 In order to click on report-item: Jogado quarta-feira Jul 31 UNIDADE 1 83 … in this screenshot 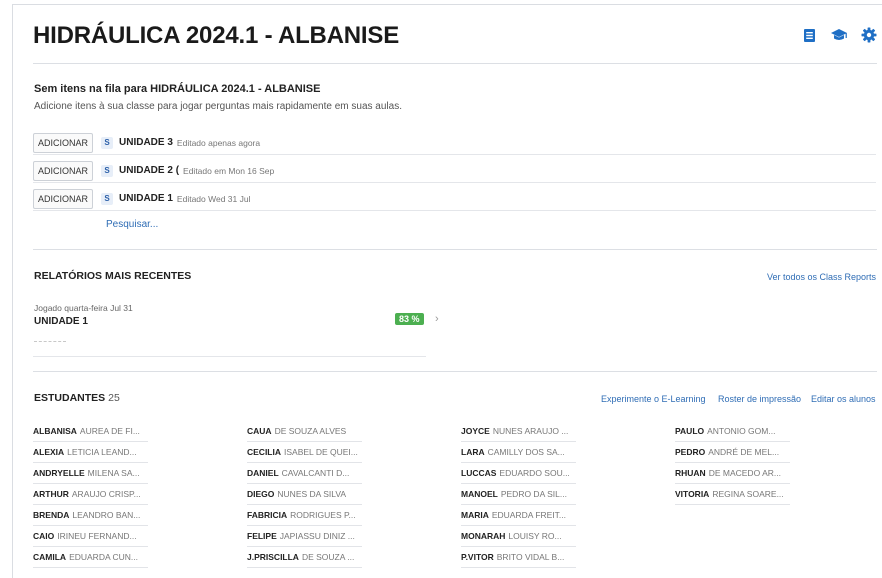, I will do `click(236, 328)`.